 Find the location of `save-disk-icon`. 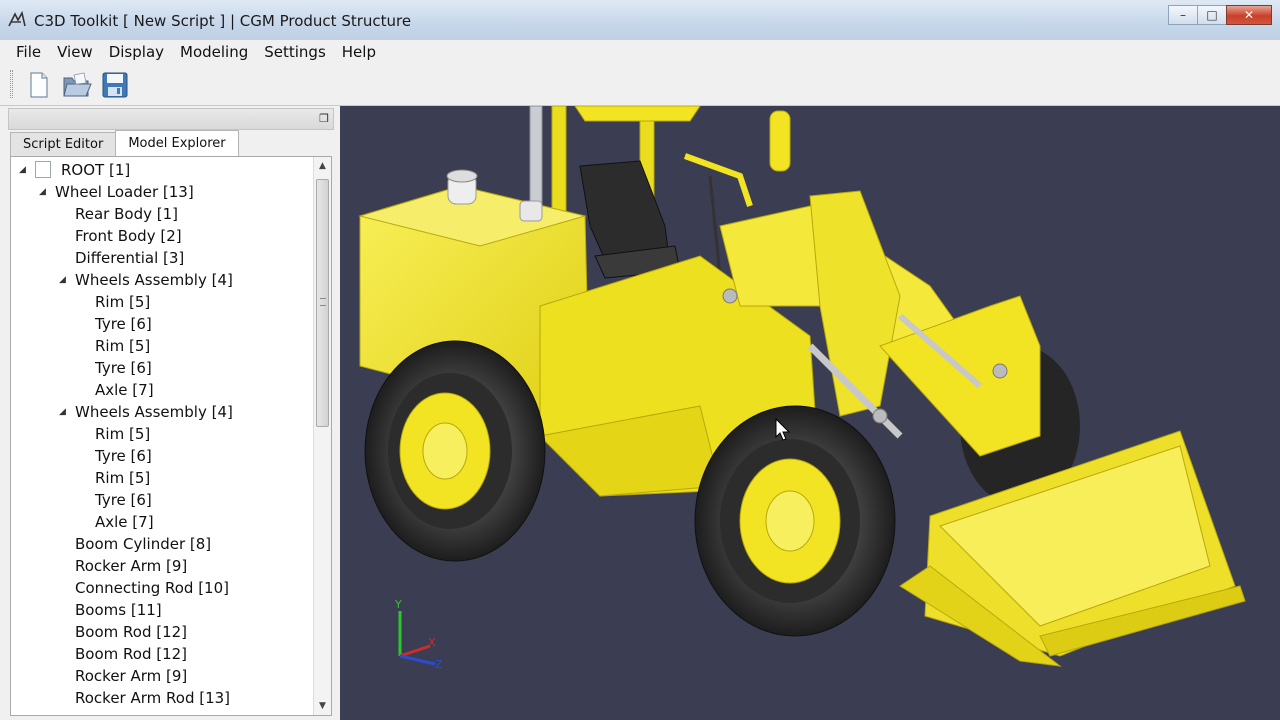

save-disk-icon is located at coordinates (115, 84).